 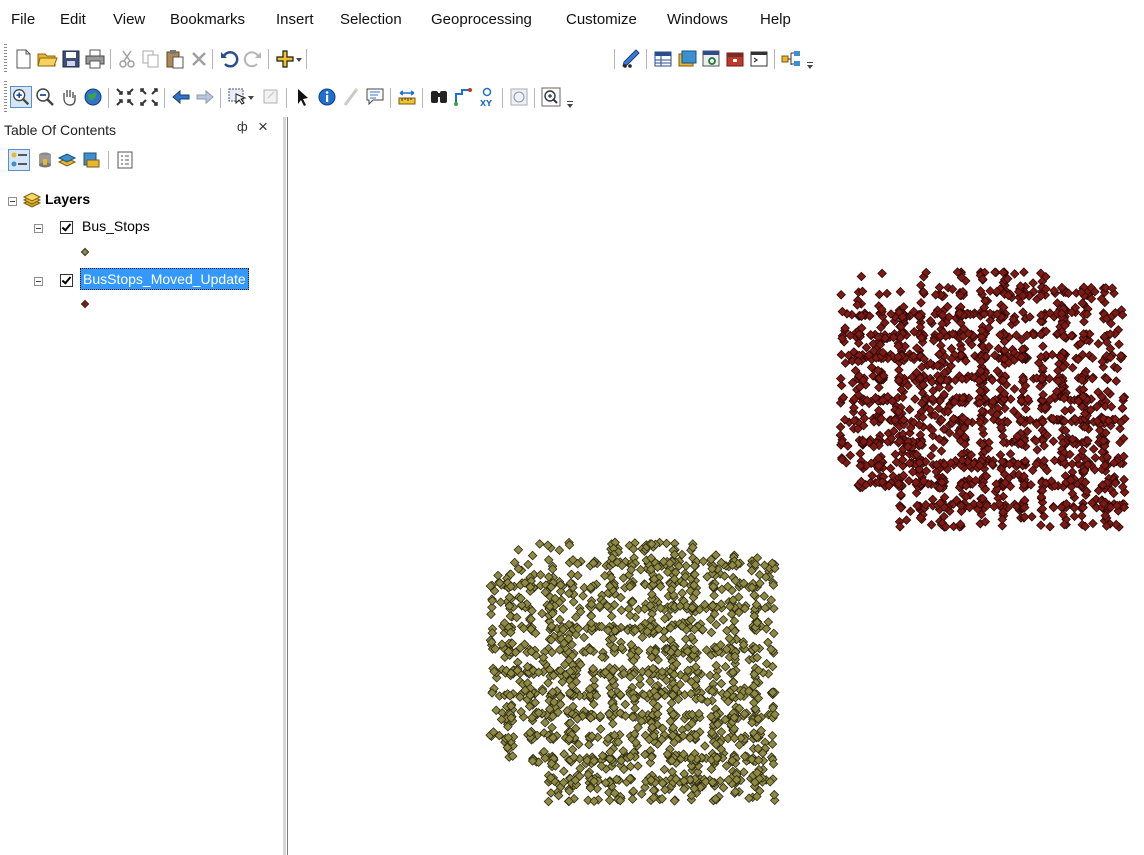 I want to click on paste-icon, so click(x=175, y=59).